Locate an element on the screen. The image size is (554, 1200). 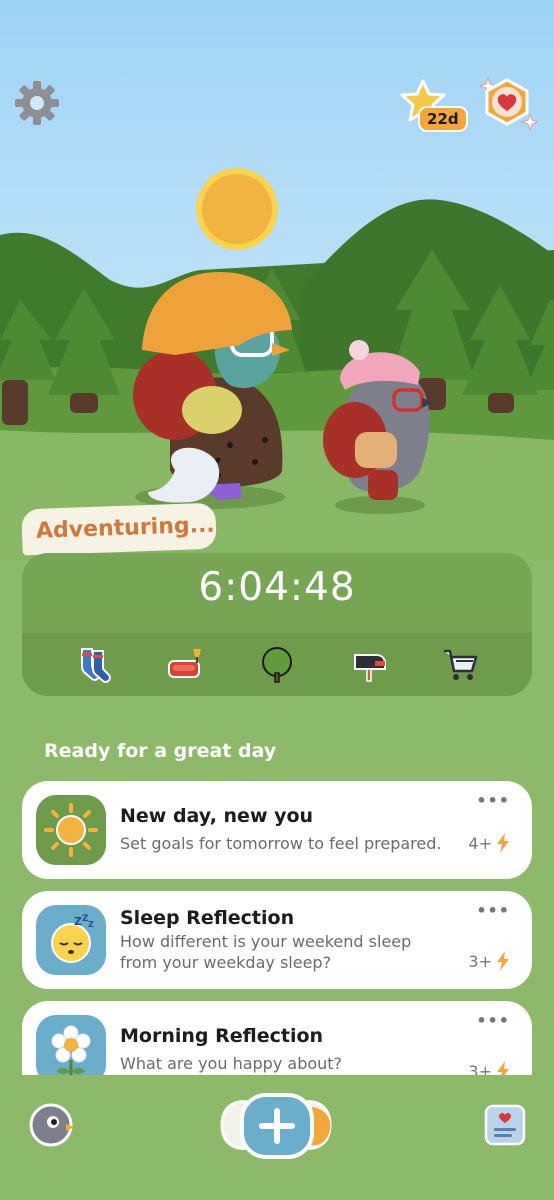
task-description: What are you happy about? is located at coordinates (231, 1063).